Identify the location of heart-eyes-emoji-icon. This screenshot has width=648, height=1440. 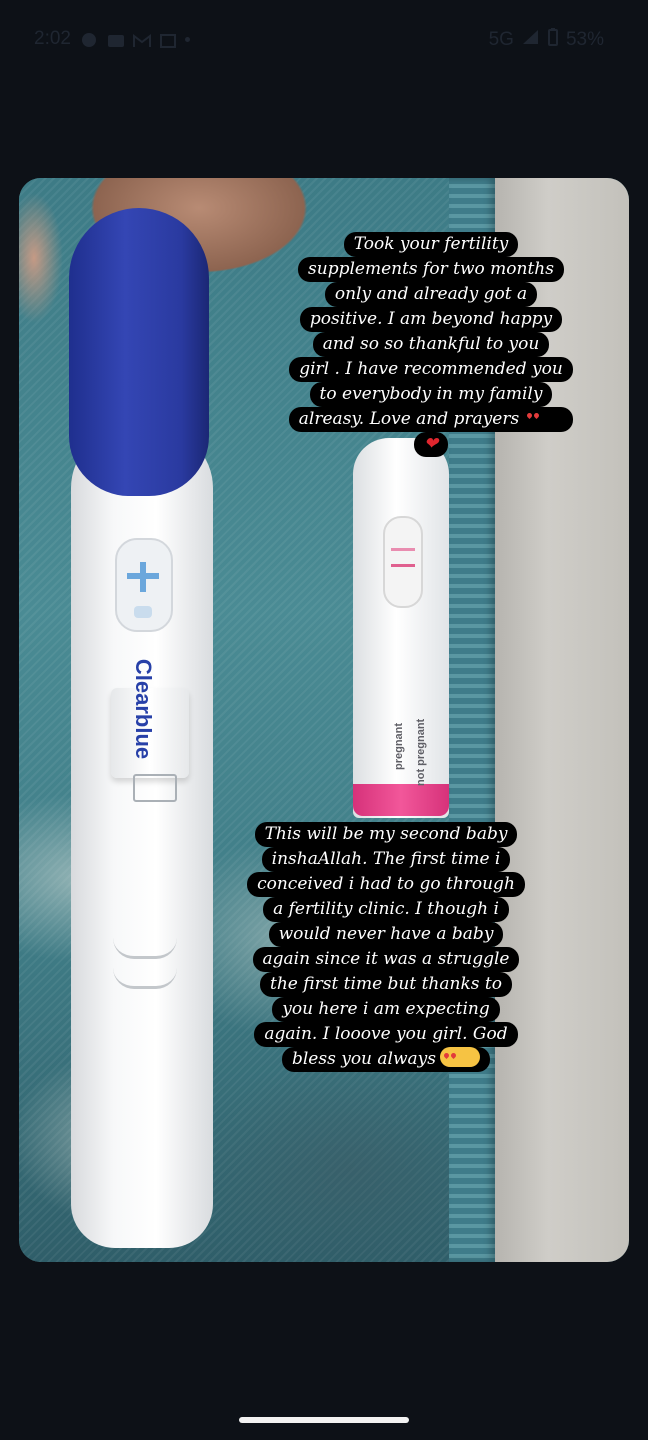
(543, 417).